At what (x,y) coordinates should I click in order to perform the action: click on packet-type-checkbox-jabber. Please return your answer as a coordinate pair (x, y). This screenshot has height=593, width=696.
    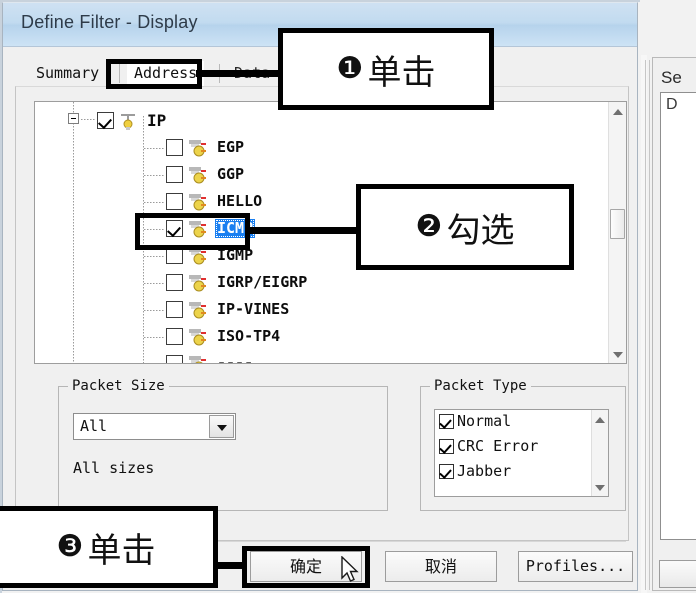
    Looking at the image, I should click on (446, 471).